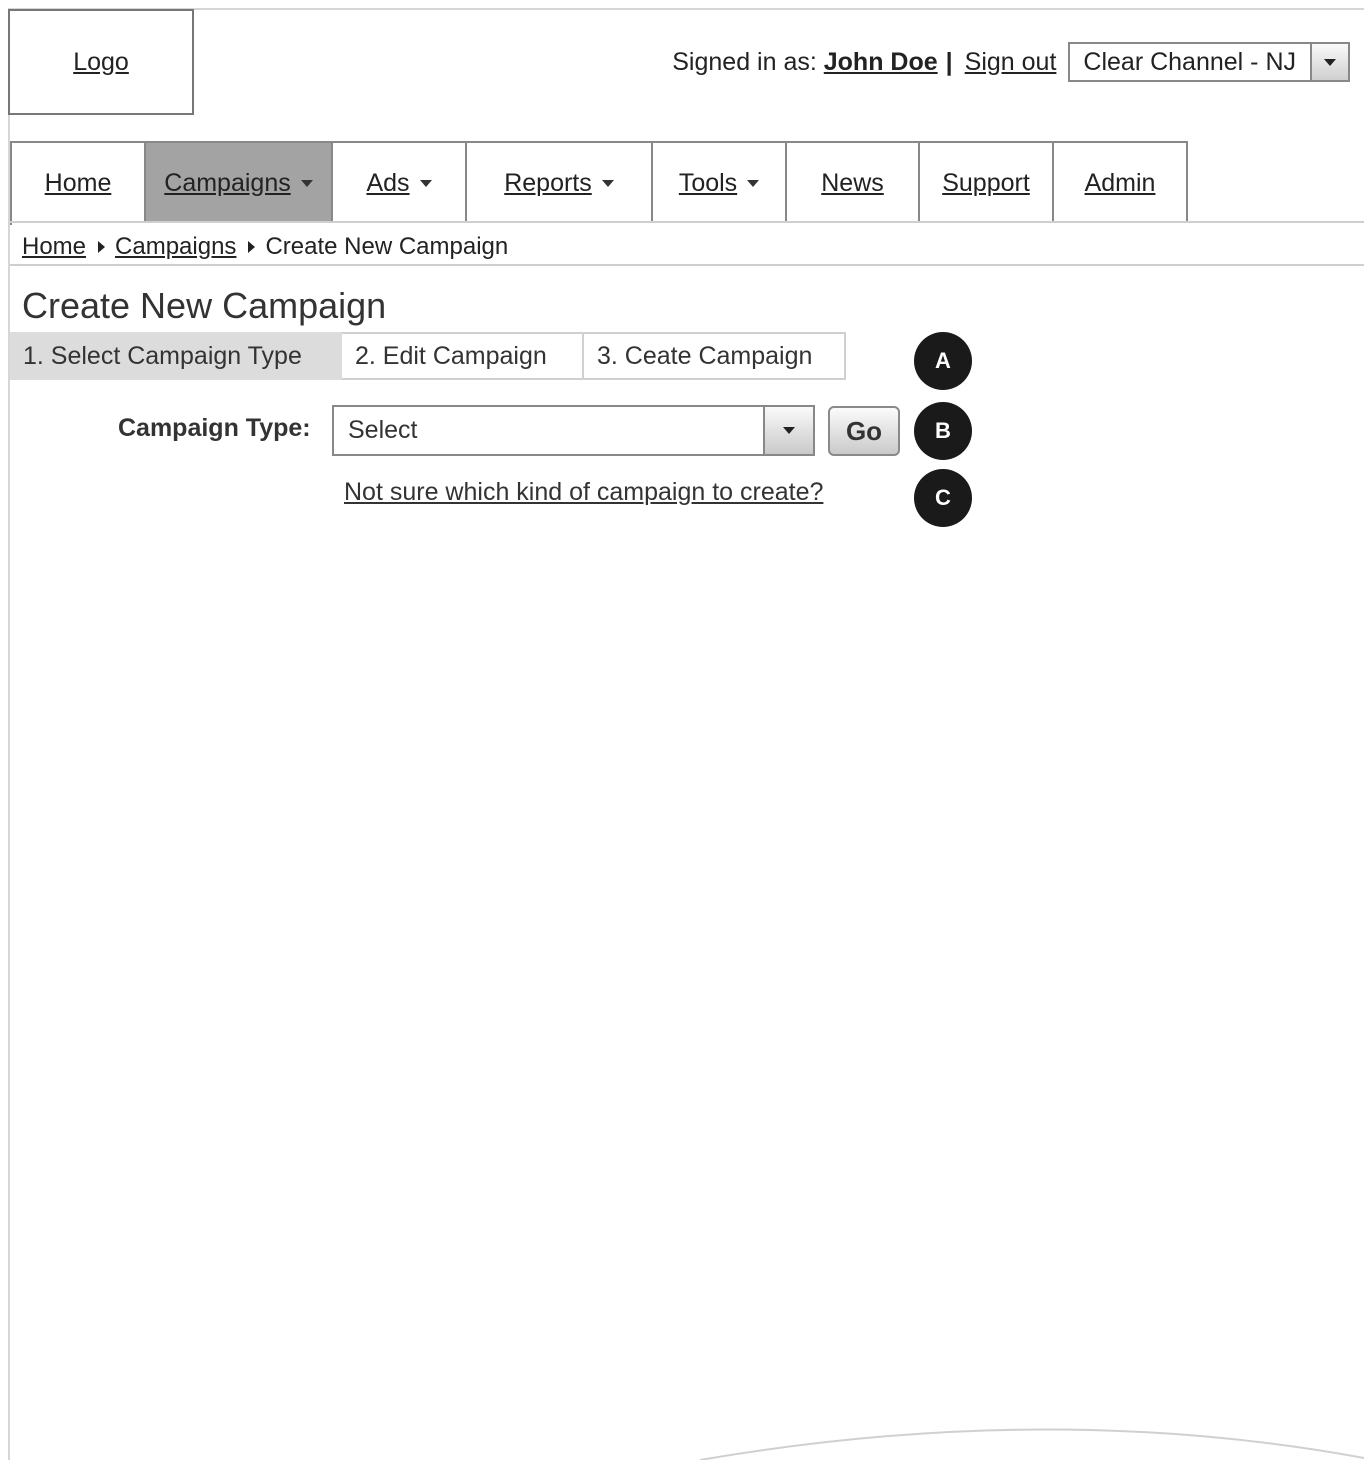 The image size is (1364, 1460). Describe the element at coordinates (204, 305) in the screenshot. I see `page-title: Create New Campaign` at that location.